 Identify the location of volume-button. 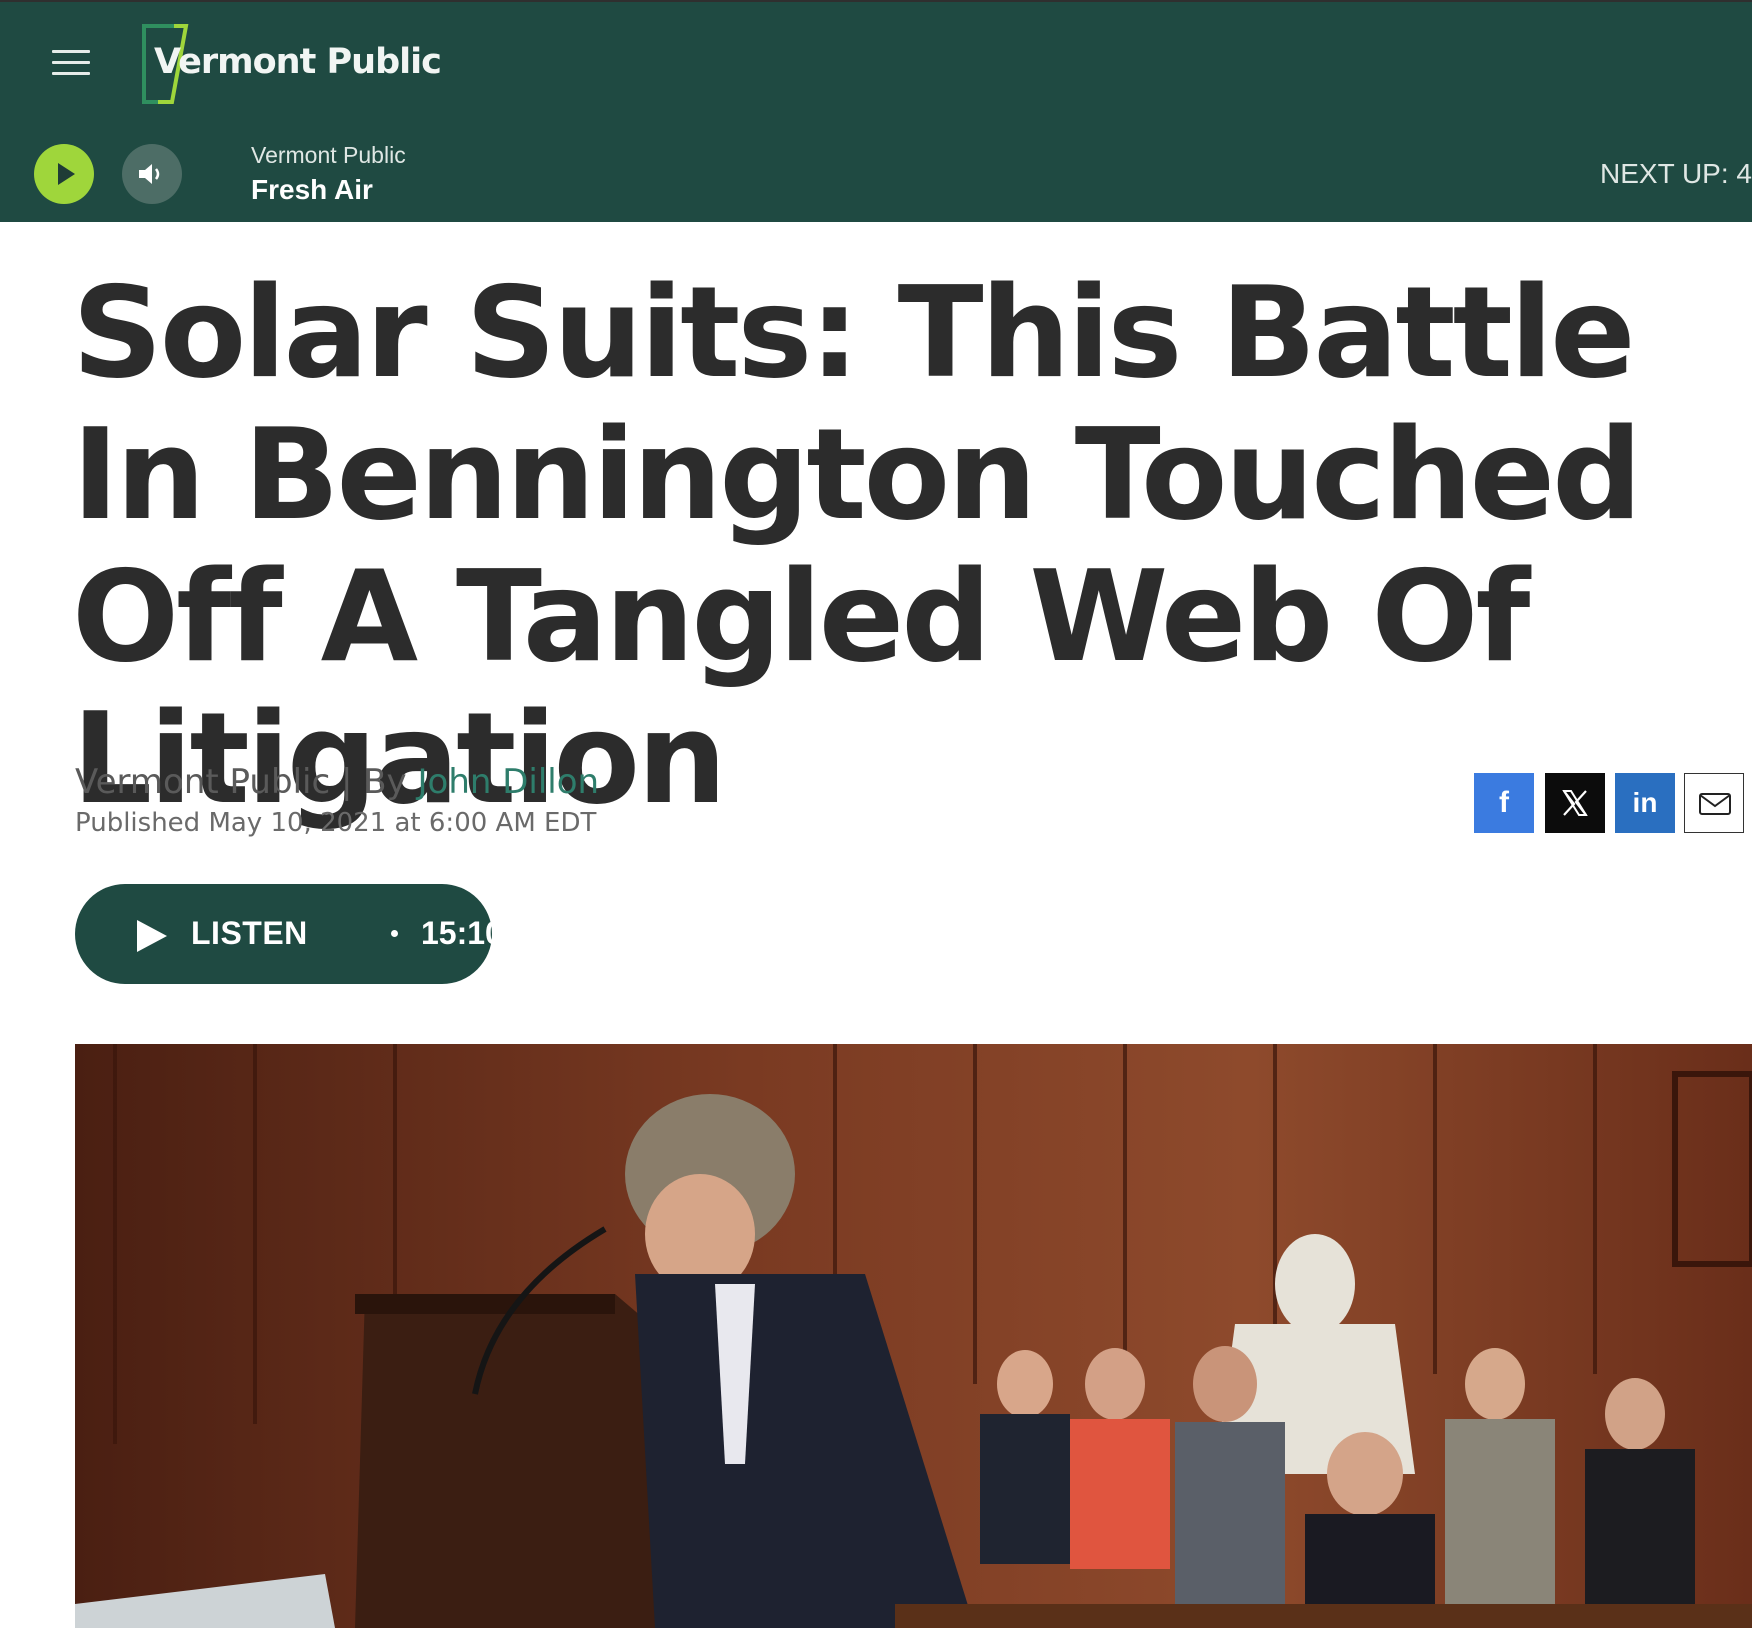
(152, 174).